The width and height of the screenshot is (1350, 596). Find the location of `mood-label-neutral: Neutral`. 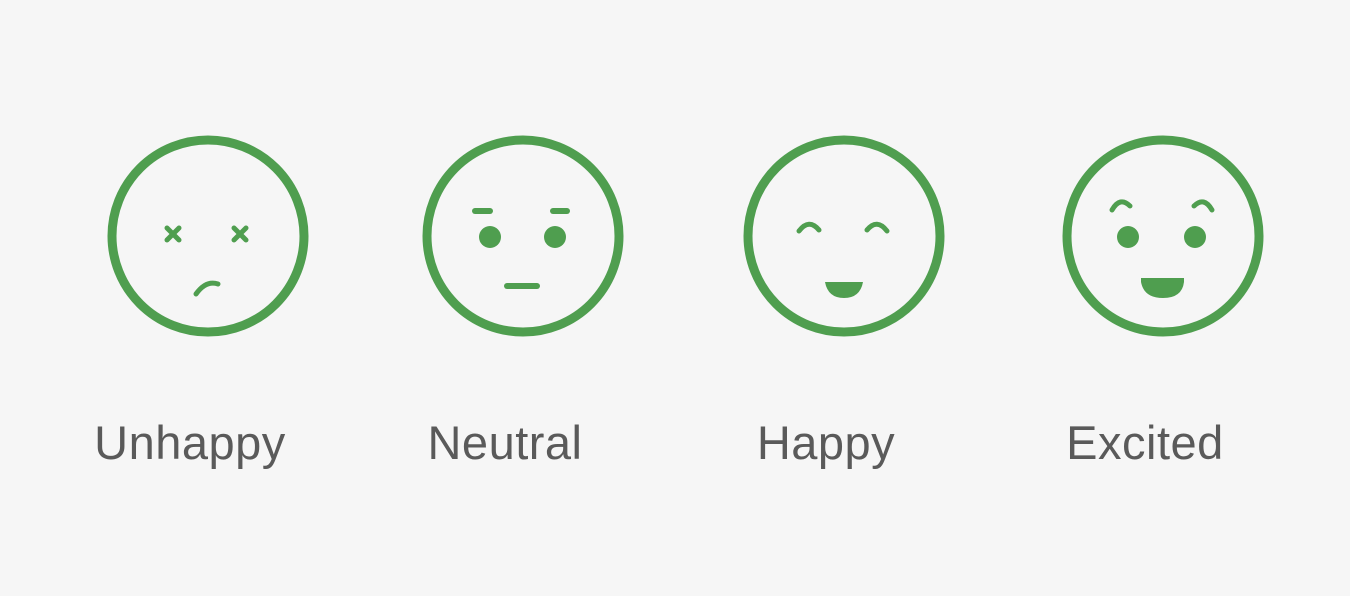

mood-label-neutral: Neutral is located at coordinates (505, 442).